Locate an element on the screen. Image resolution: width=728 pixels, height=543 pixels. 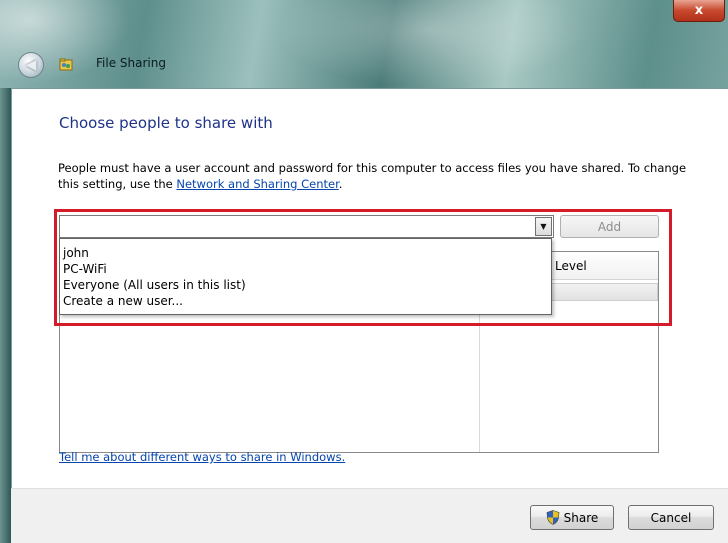
list-item: PC-WiFi is located at coordinates (305, 269).